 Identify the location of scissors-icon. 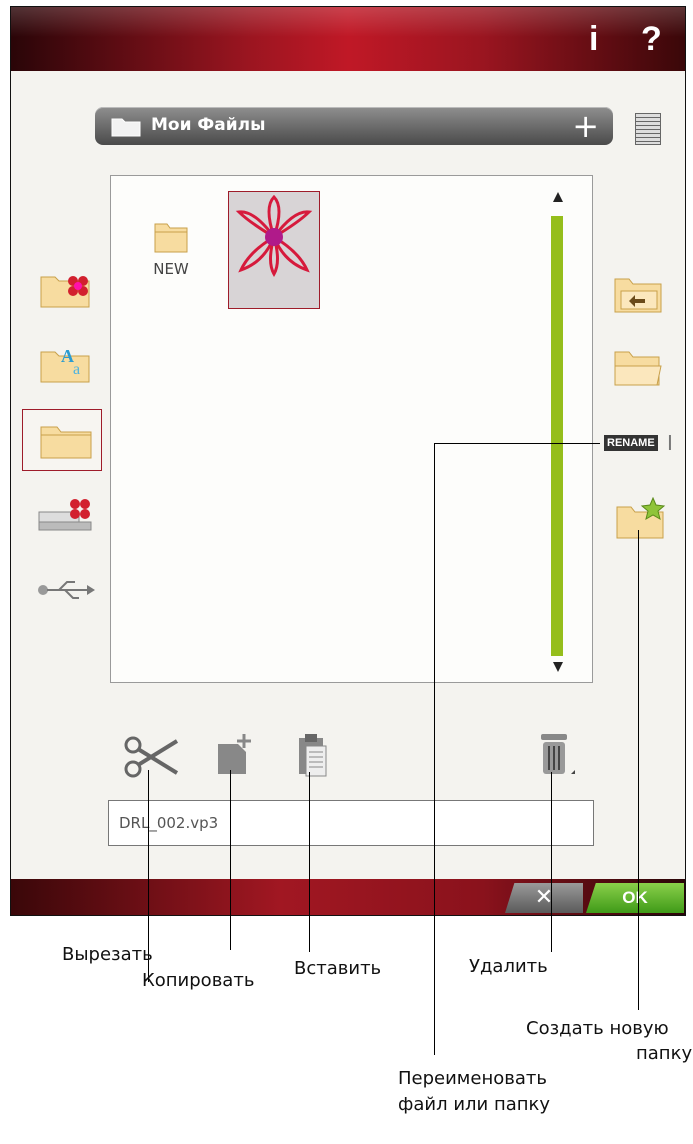
(151, 757).